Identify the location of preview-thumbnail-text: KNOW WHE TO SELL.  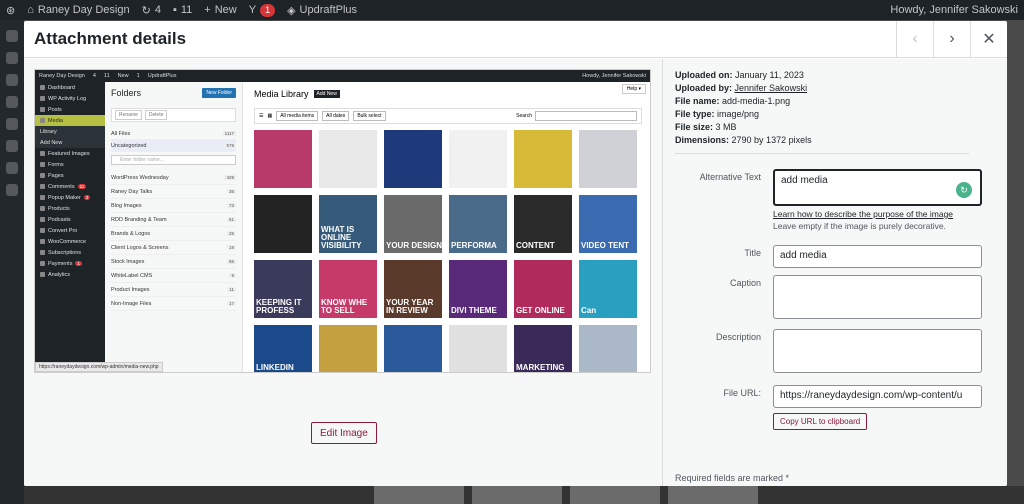
(344, 306).